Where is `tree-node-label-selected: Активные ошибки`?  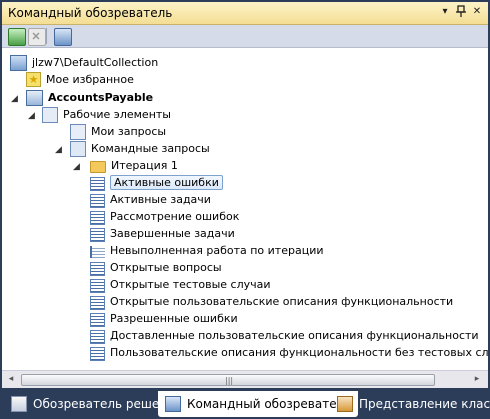
tree-node-label-selected: Активные ошибки is located at coordinates (166, 182).